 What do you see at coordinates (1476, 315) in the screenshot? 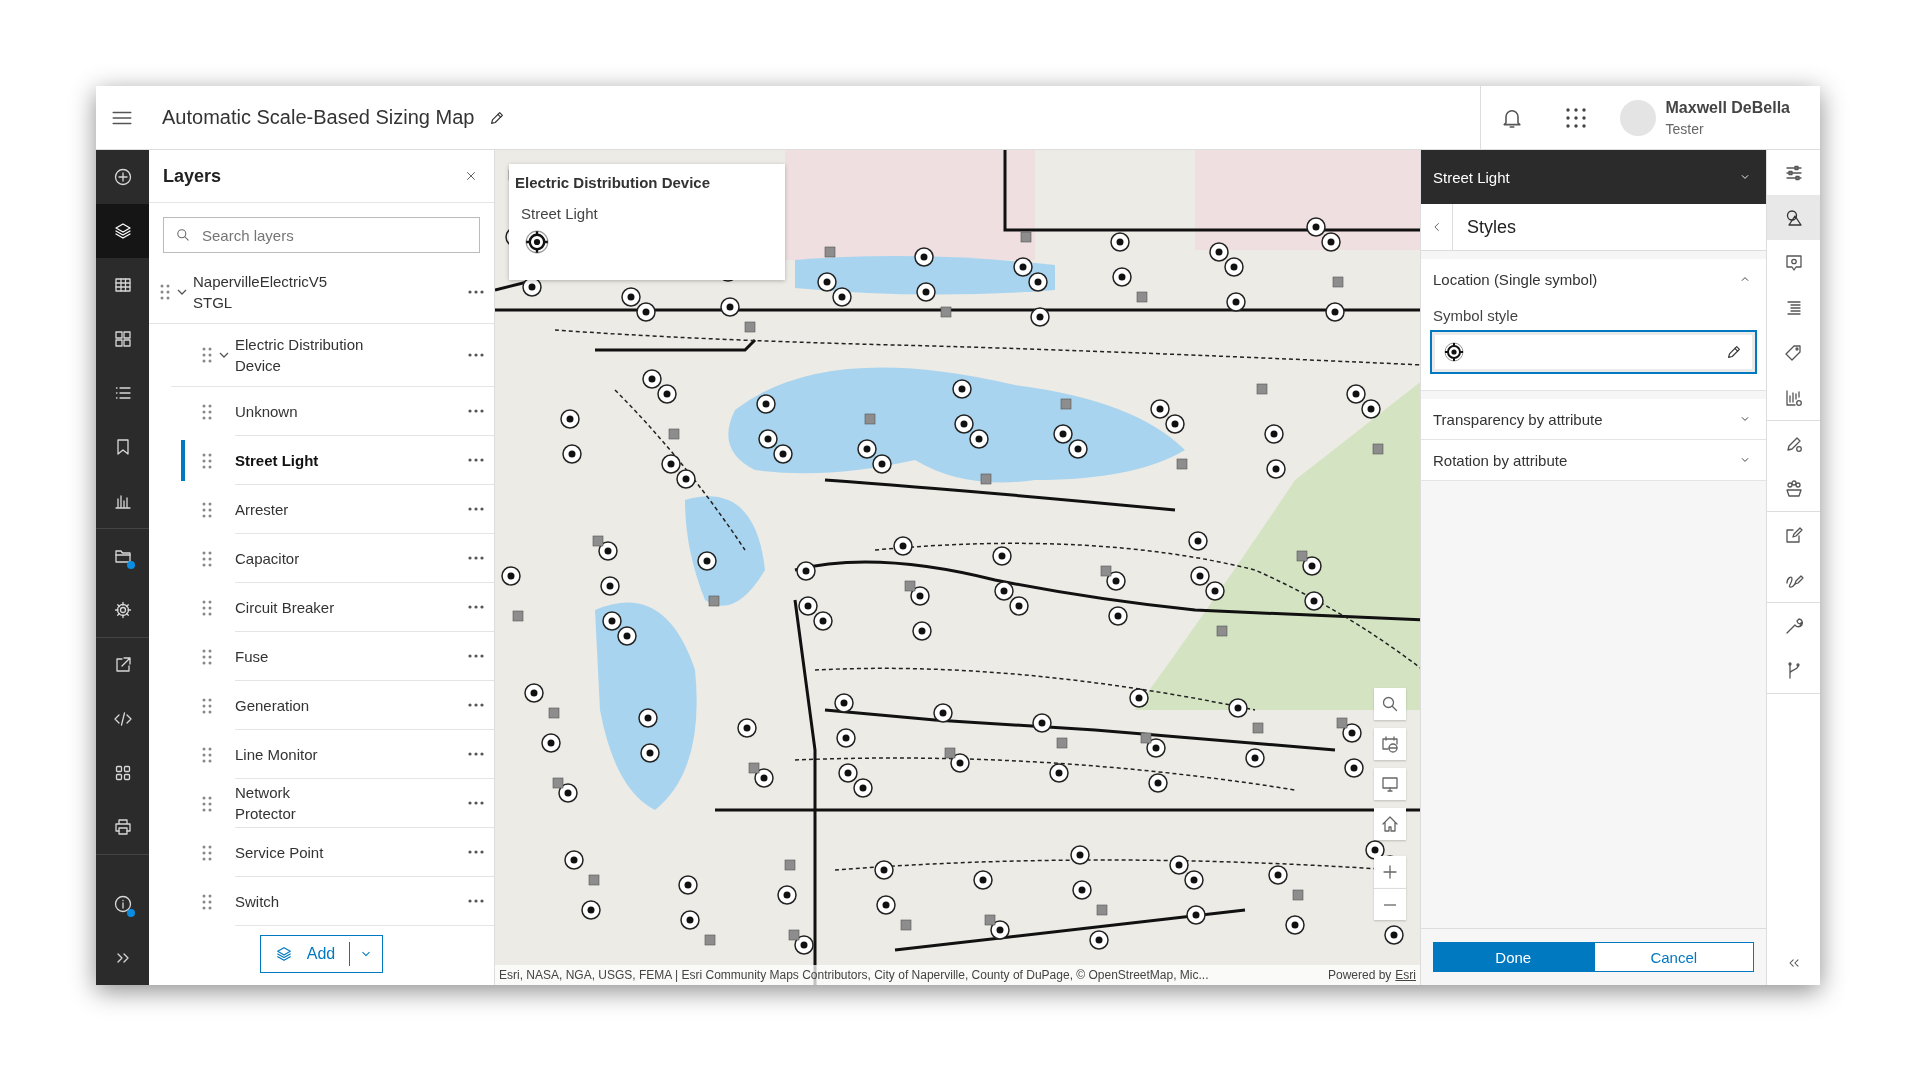
I see `field-label: Symbol style` at bounding box center [1476, 315].